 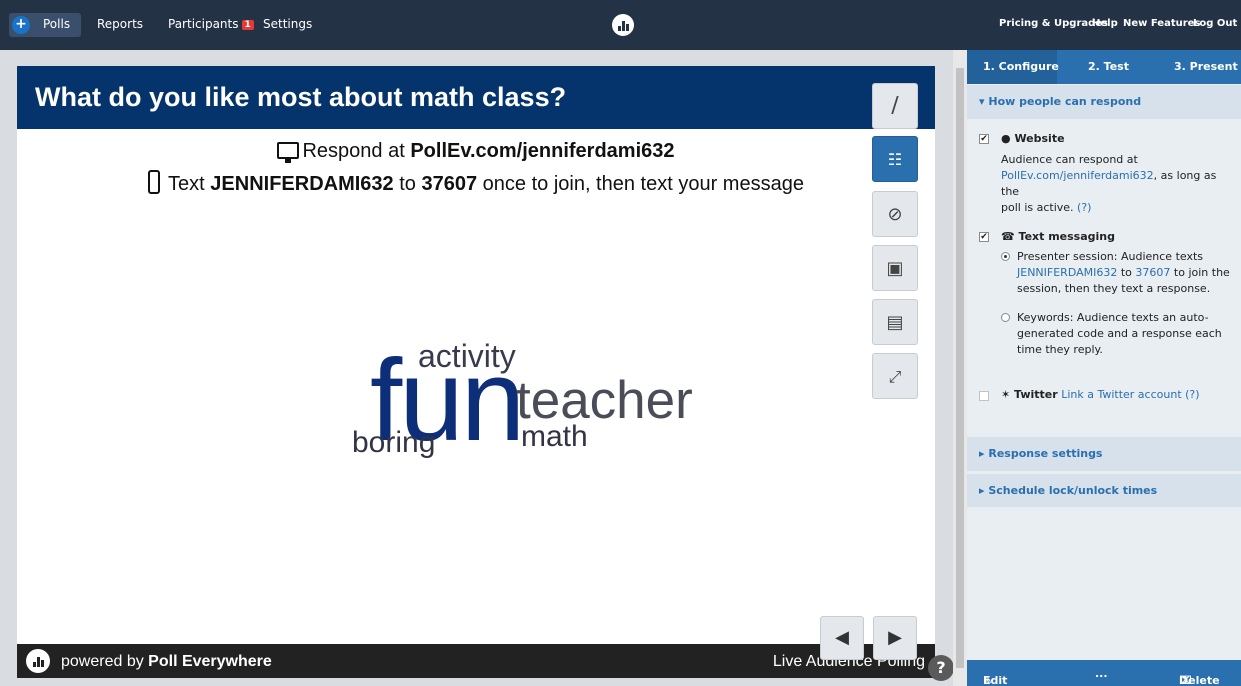 I want to click on twitter-checkbox, so click(x=984, y=396).